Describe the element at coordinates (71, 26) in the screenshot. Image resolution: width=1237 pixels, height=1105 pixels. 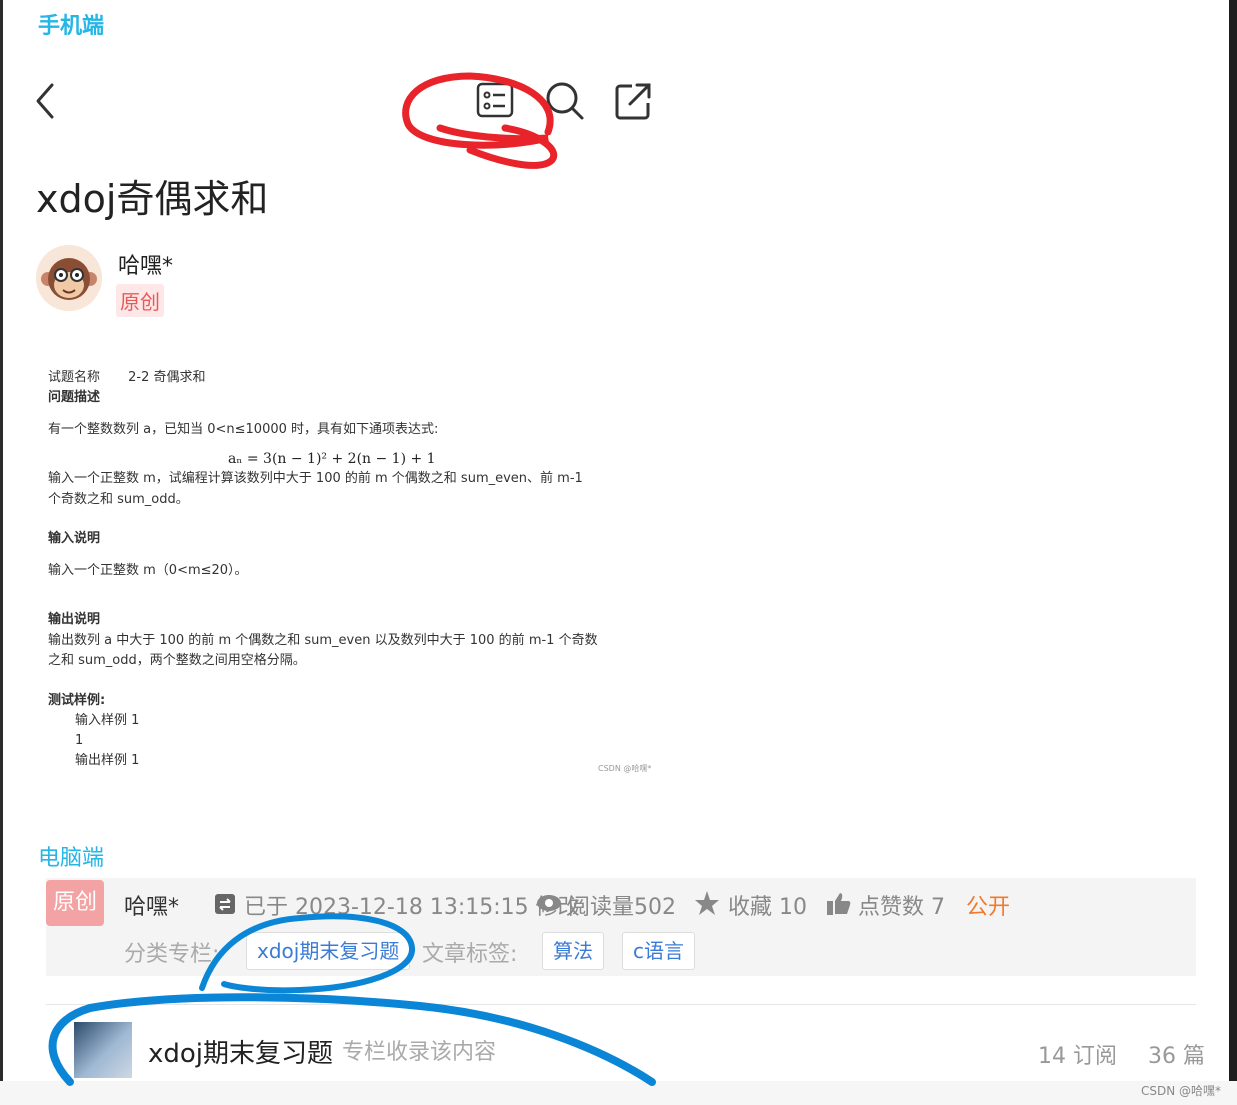
I see `mobile-section-label: 手机端` at that location.